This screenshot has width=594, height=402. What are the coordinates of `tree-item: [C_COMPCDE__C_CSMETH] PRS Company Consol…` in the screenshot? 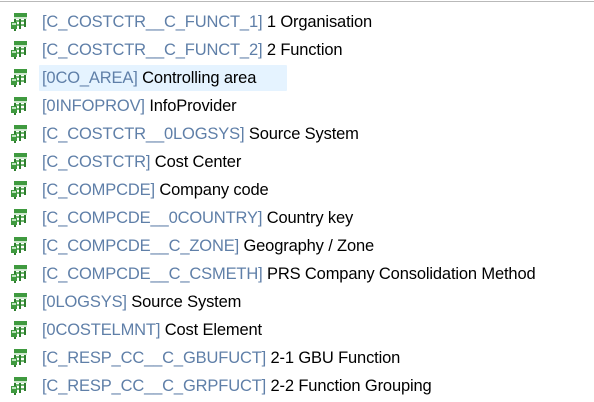 It's located at (297, 274).